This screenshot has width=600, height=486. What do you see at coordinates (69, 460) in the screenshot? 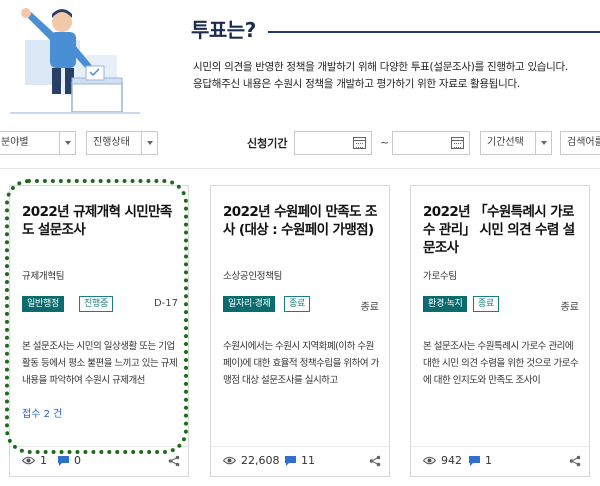
I see `comment-stat: 0` at bounding box center [69, 460].